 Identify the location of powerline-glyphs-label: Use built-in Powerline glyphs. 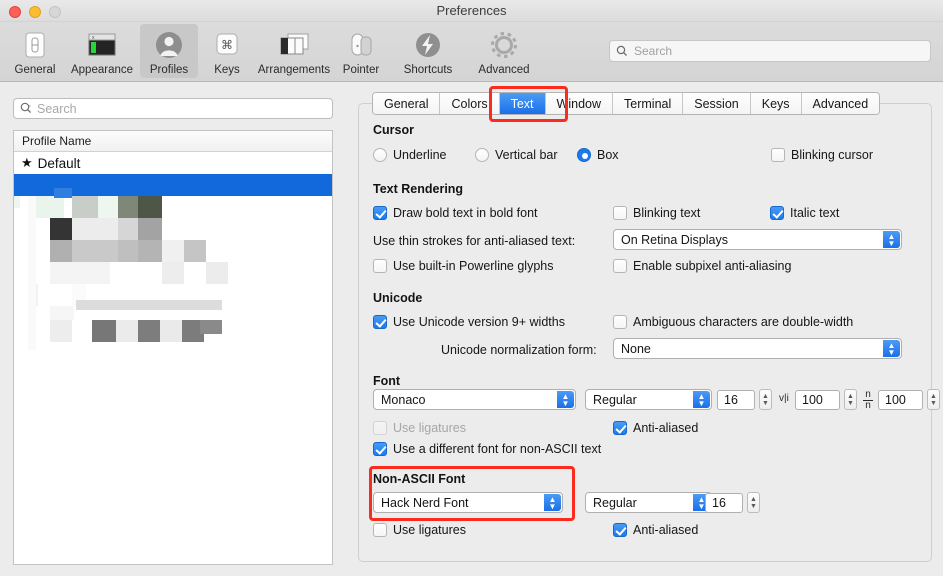
(473, 266).